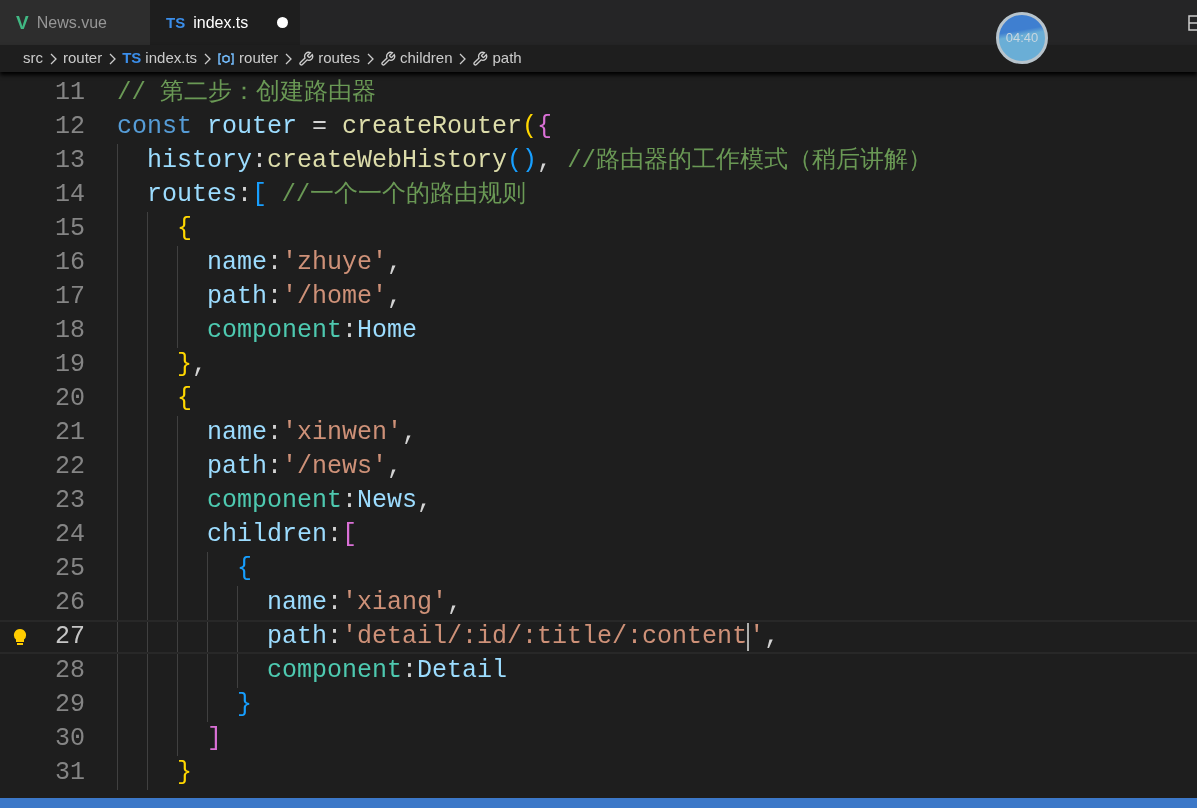 The width and height of the screenshot is (1197, 808). I want to click on line-number: 28, so click(69, 671).